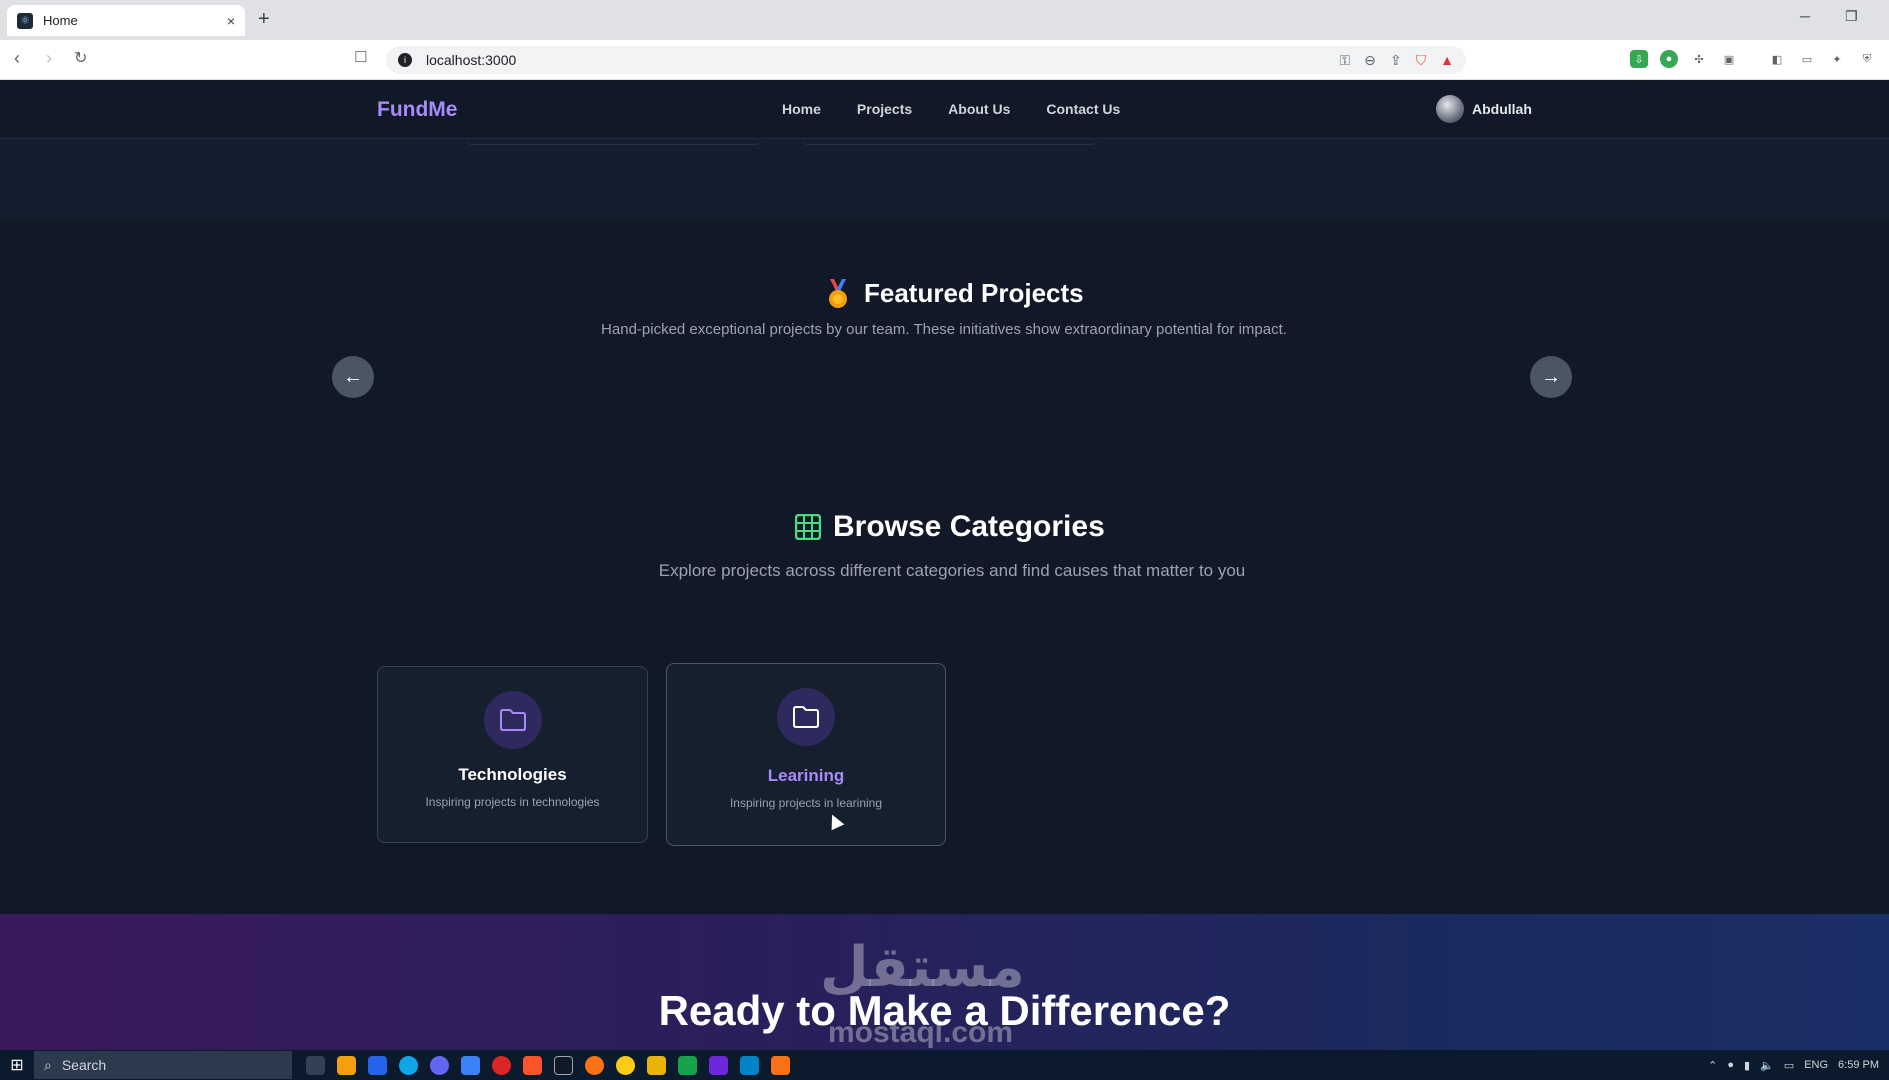 The width and height of the screenshot is (1889, 1080). Describe the element at coordinates (126, 20) in the screenshot. I see `browser-tab: ⚛ Home ×` at that location.